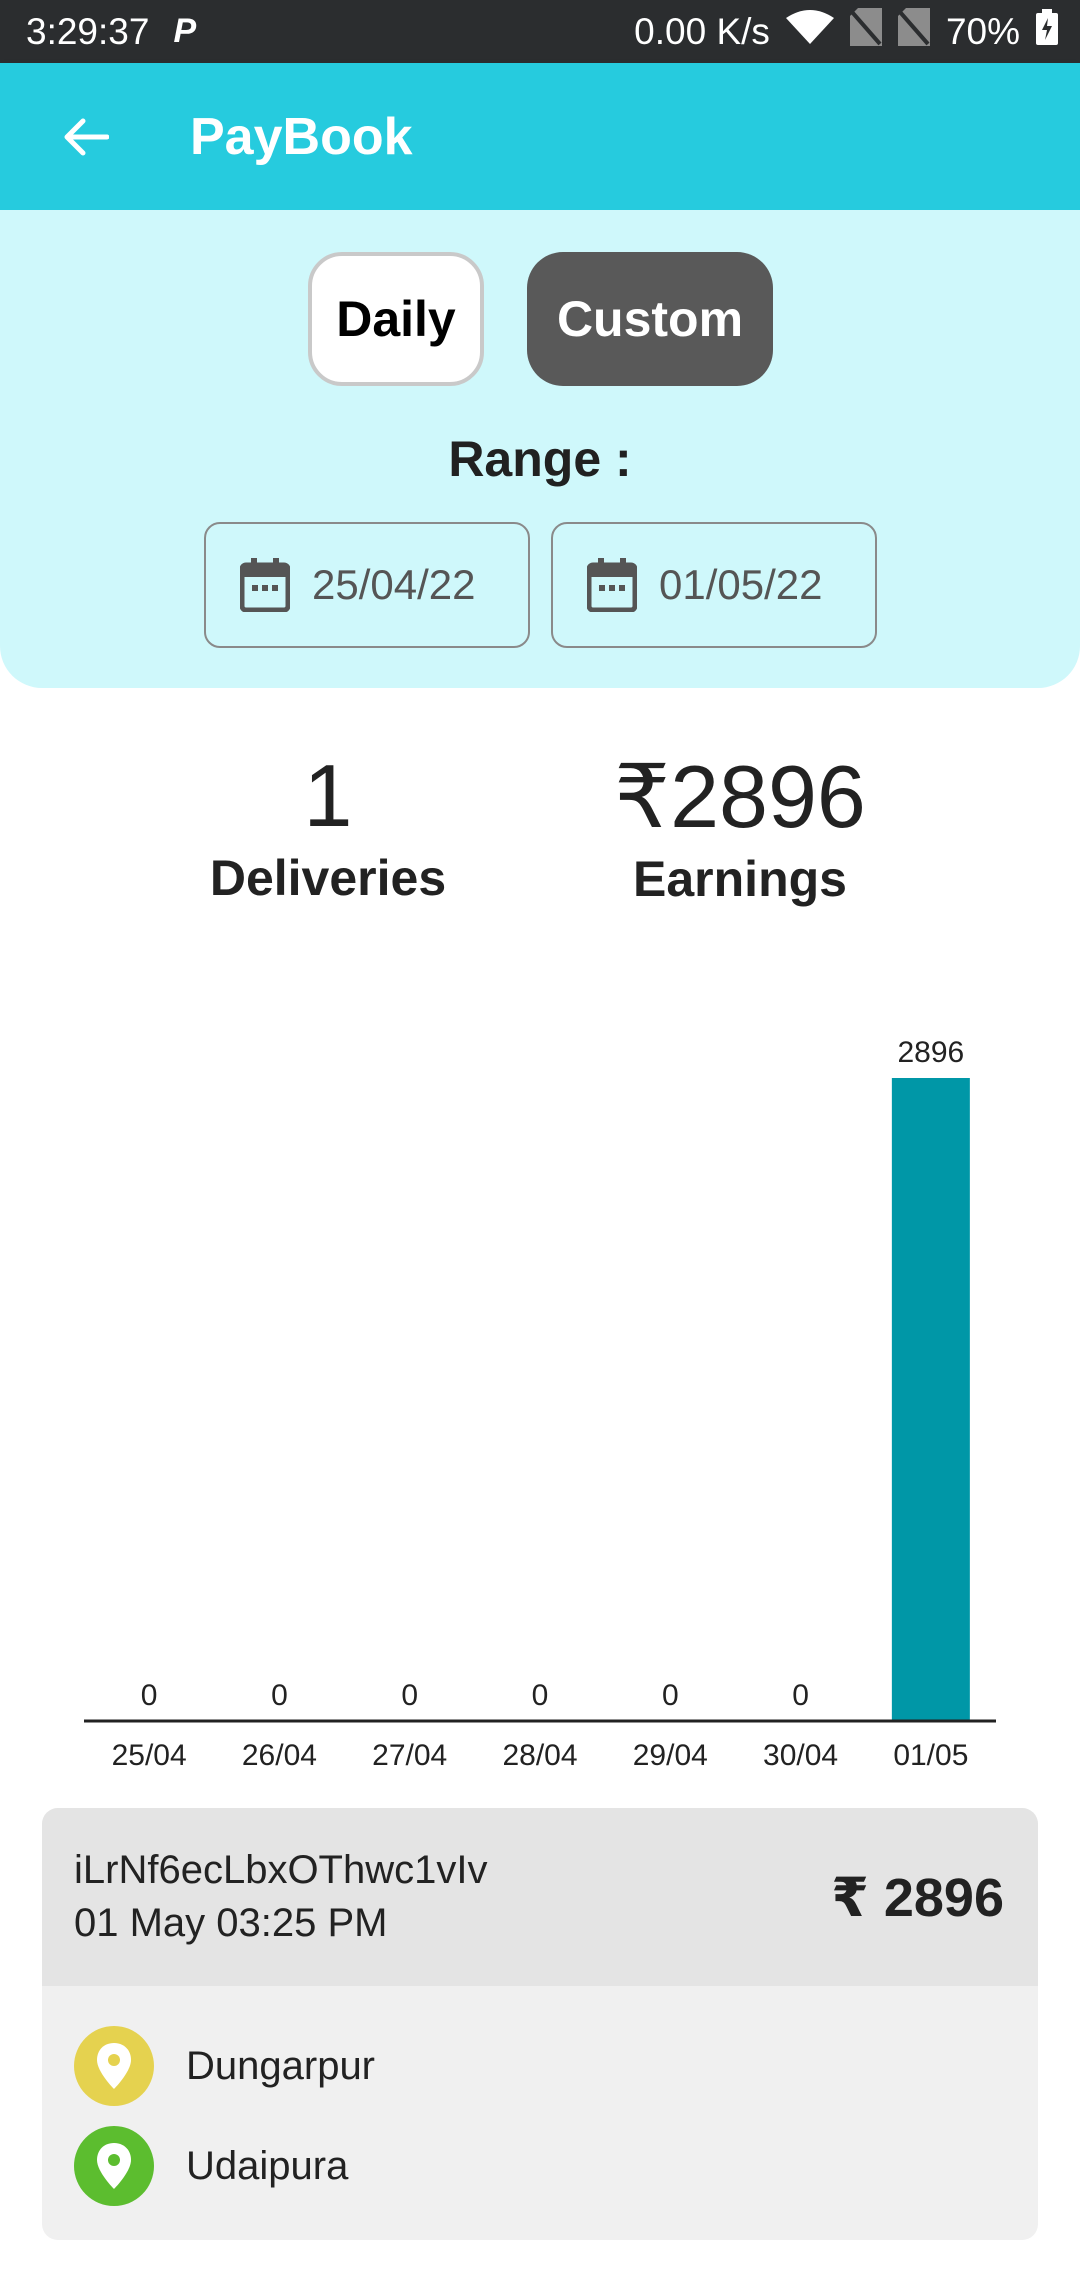  What do you see at coordinates (930, 1399) in the screenshot?
I see `chart-bar` at bounding box center [930, 1399].